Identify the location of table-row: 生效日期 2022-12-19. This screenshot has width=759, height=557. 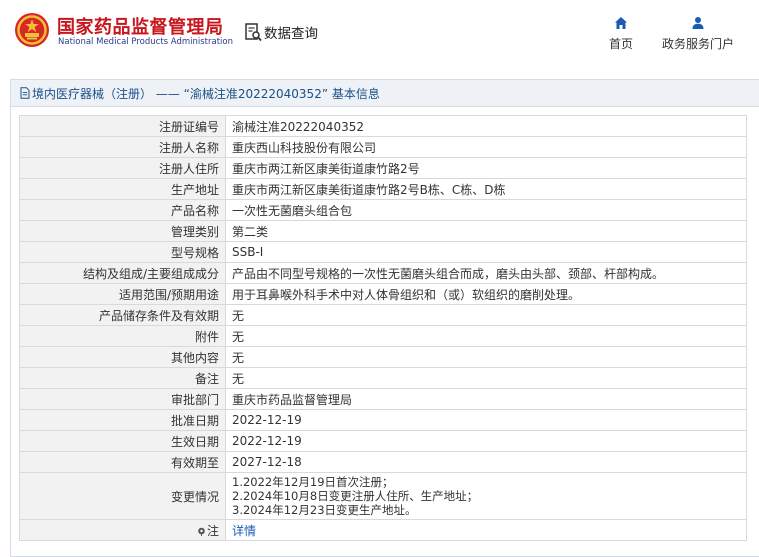
(383, 441).